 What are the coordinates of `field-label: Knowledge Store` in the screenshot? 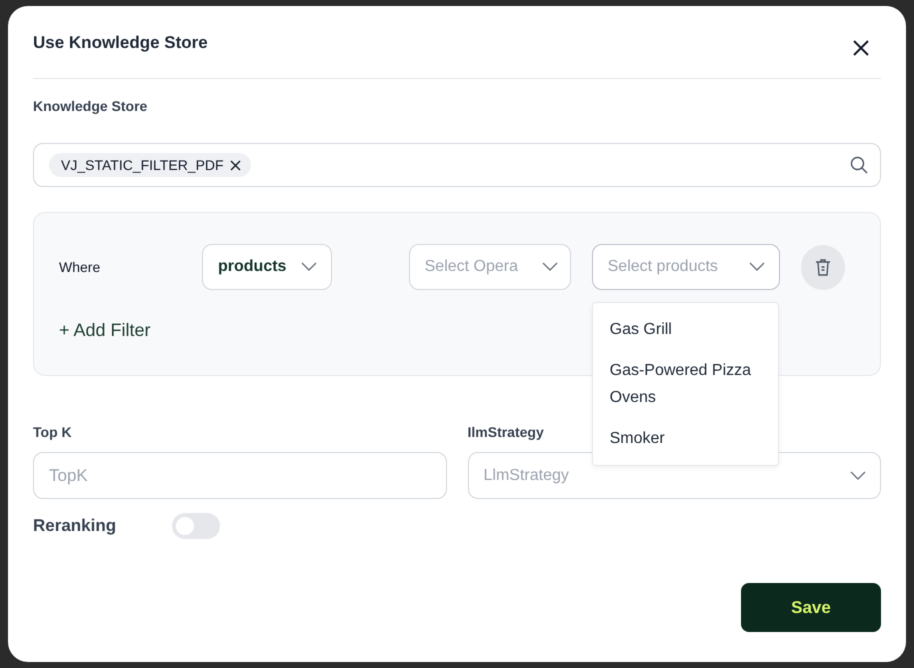 It's located at (90, 106).